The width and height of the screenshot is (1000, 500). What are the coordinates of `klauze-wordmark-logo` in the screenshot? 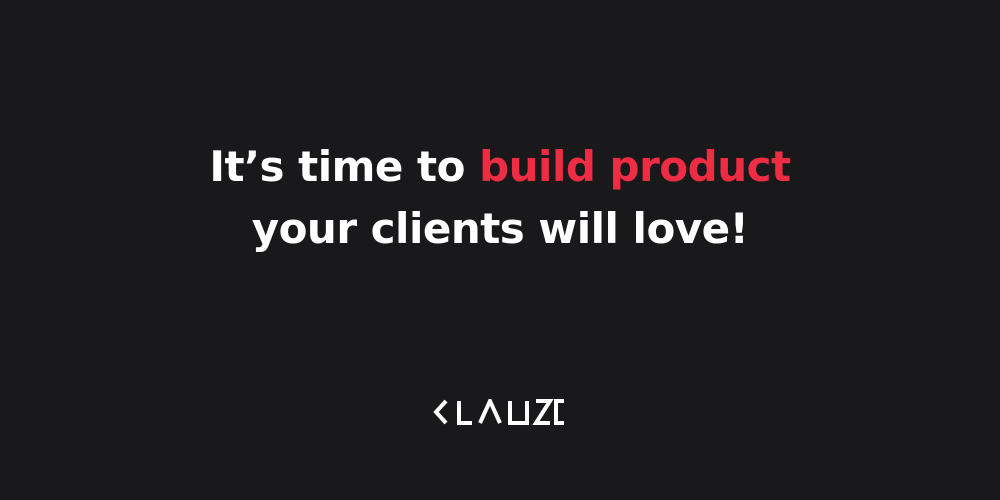 It's located at (498, 412).